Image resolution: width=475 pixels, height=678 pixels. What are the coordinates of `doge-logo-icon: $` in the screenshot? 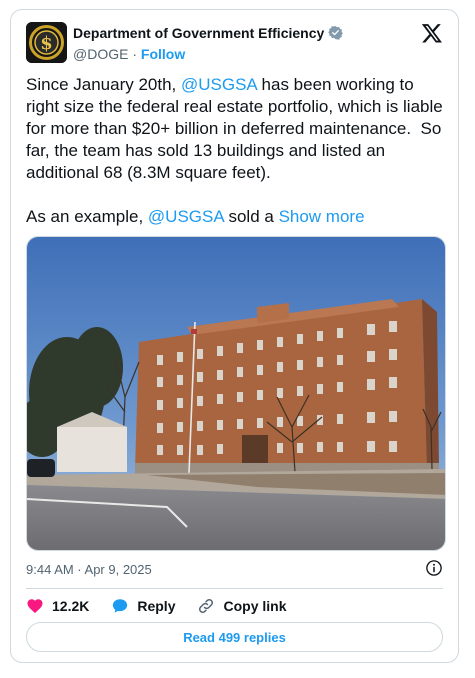 It's located at (46, 42).